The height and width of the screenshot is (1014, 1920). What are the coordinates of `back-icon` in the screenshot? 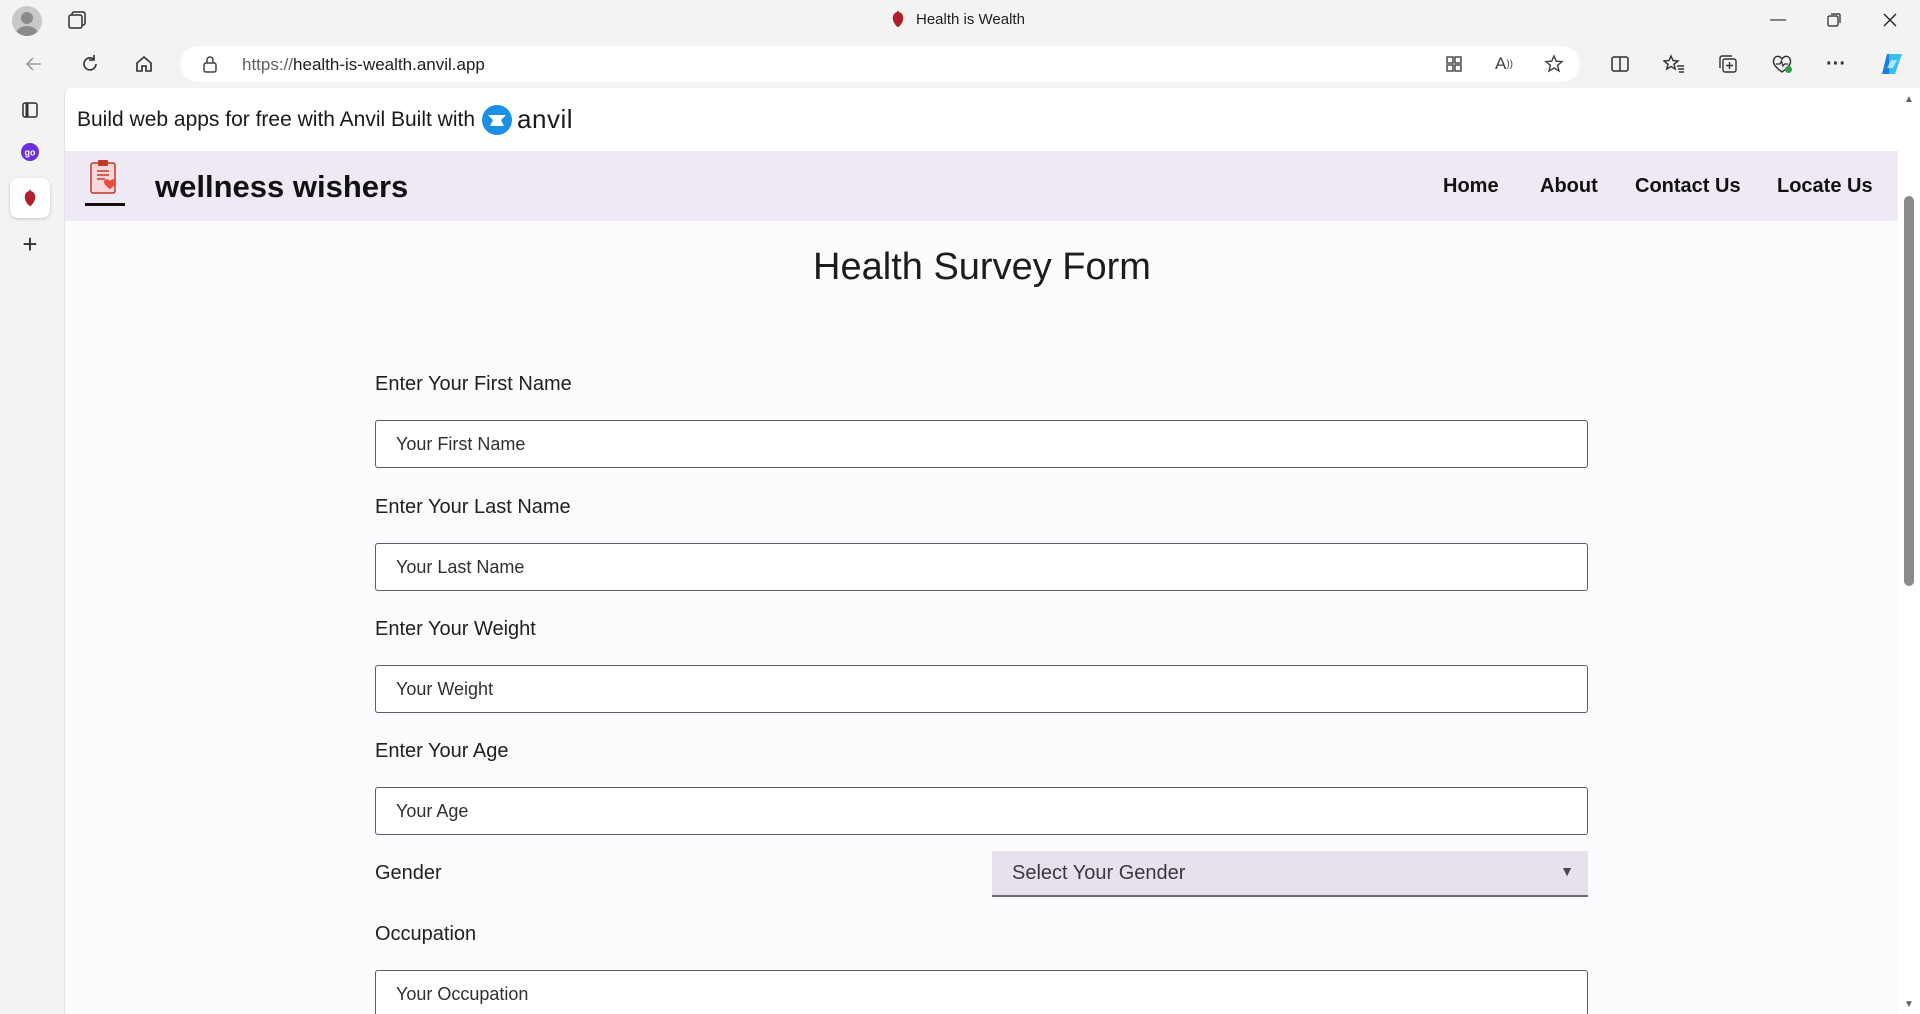 It's located at (34, 64).